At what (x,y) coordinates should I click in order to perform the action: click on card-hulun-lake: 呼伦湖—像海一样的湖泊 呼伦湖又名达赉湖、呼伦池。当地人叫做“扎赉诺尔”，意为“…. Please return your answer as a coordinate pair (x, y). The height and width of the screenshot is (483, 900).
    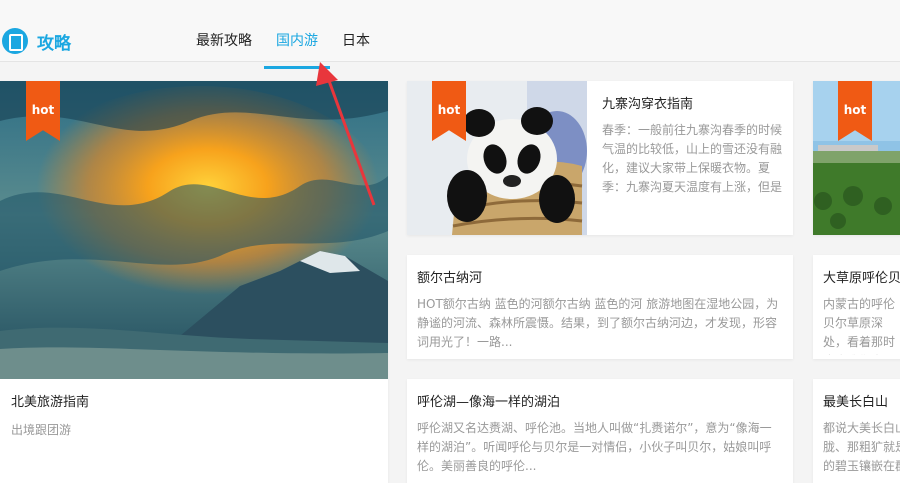
    Looking at the image, I should click on (600, 431).